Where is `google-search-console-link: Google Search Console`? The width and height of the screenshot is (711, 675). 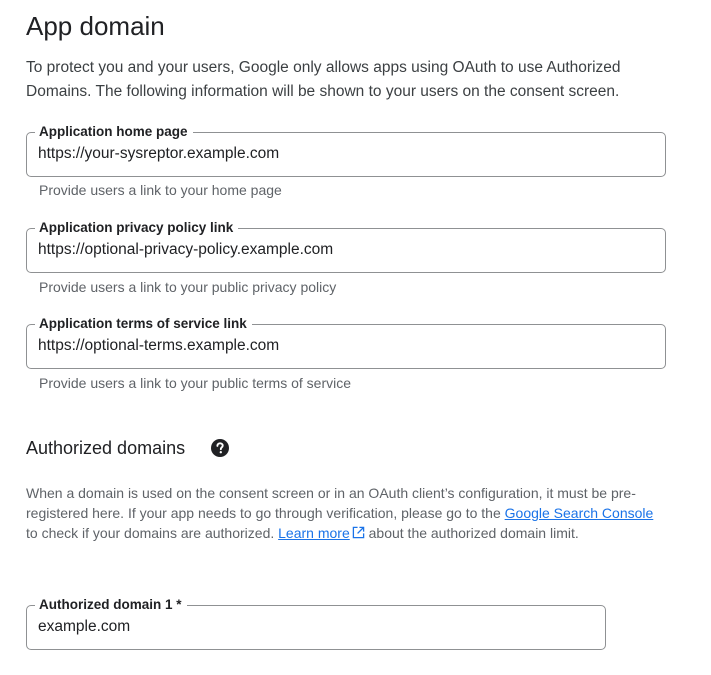
google-search-console-link: Google Search Console is located at coordinates (579, 513).